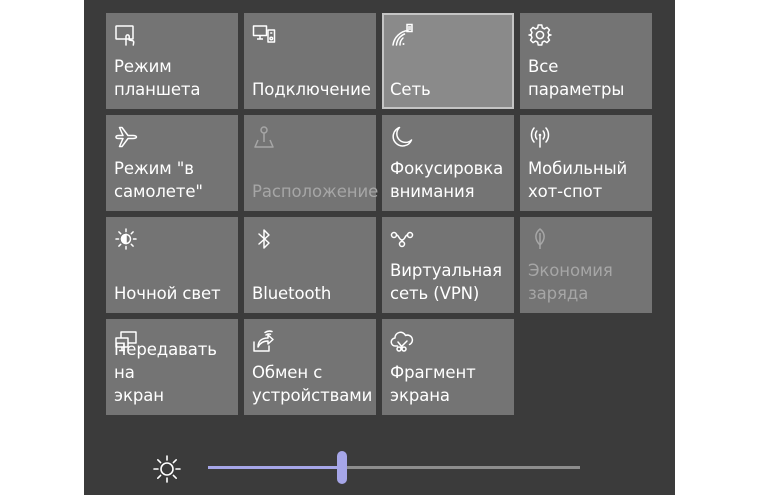 The width and height of the screenshot is (760, 496). Describe the element at coordinates (402, 137) in the screenshot. I see `moon-icon` at that location.